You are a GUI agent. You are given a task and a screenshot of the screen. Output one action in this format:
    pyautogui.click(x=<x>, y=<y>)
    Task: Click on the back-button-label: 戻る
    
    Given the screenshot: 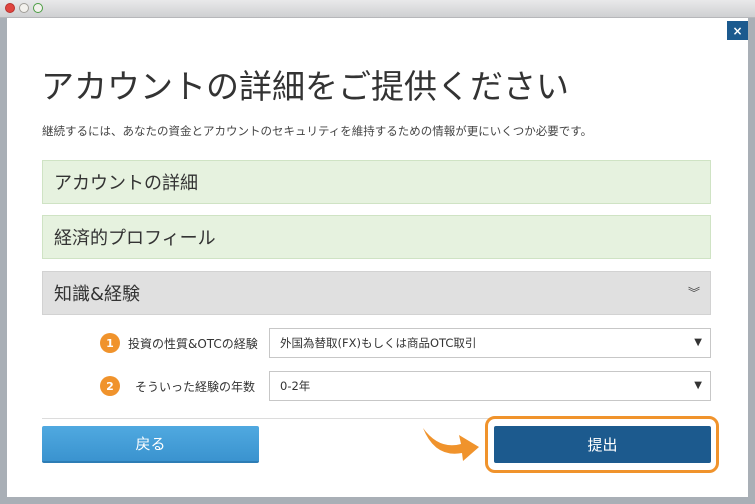 What is the action you would take?
    pyautogui.click(x=150, y=444)
    